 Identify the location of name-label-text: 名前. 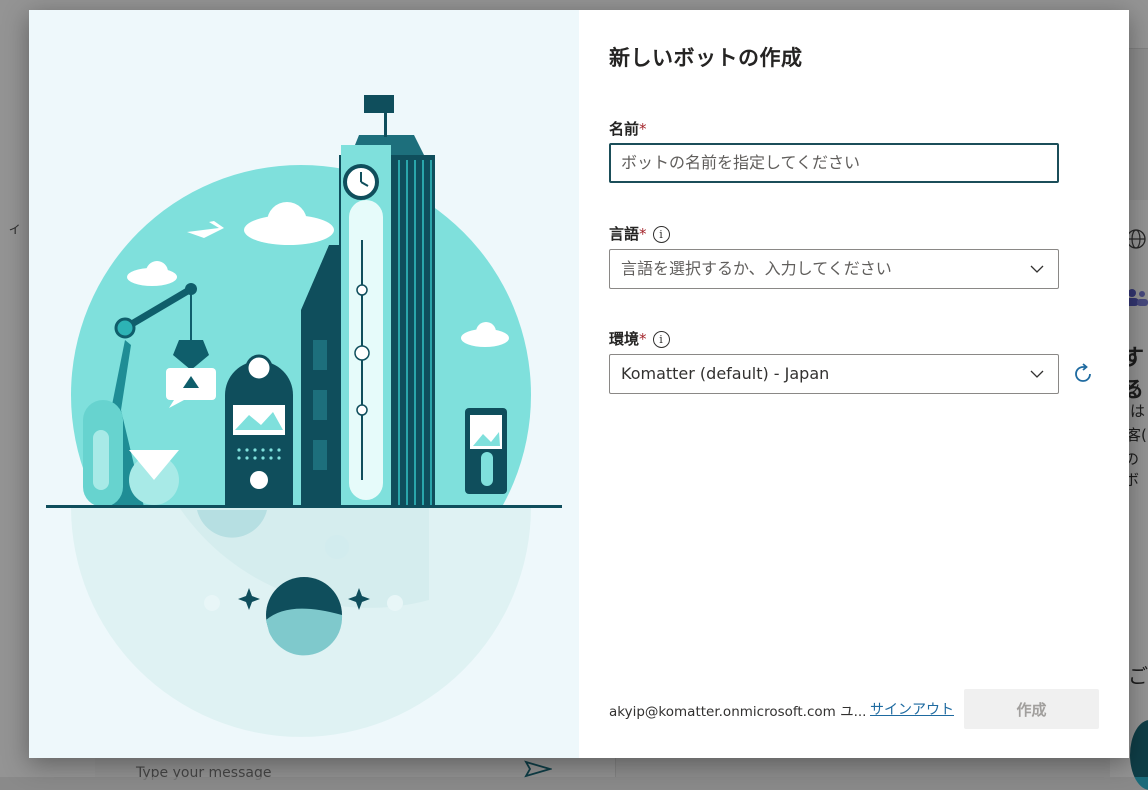
(624, 129).